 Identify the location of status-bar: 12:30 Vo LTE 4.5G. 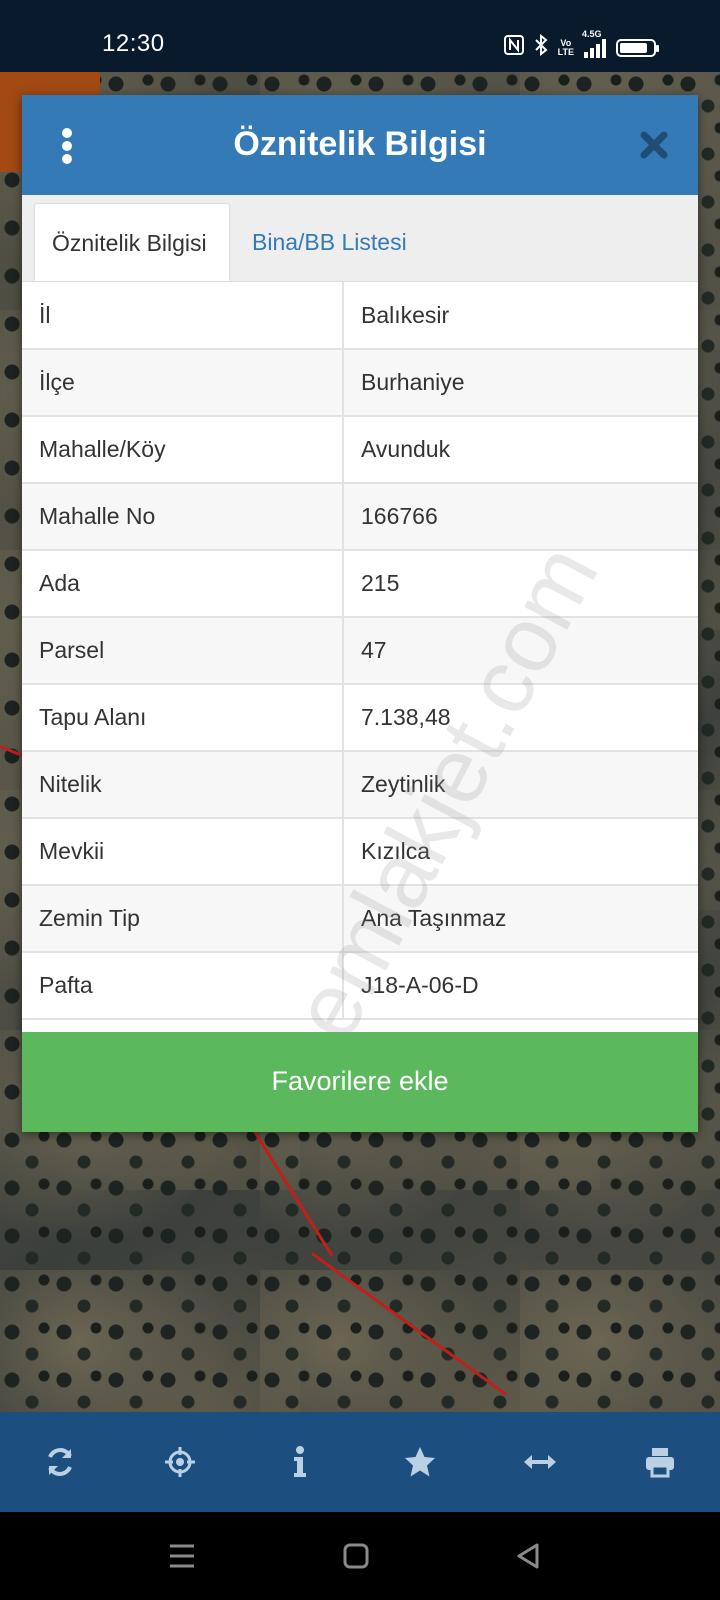
(360, 36).